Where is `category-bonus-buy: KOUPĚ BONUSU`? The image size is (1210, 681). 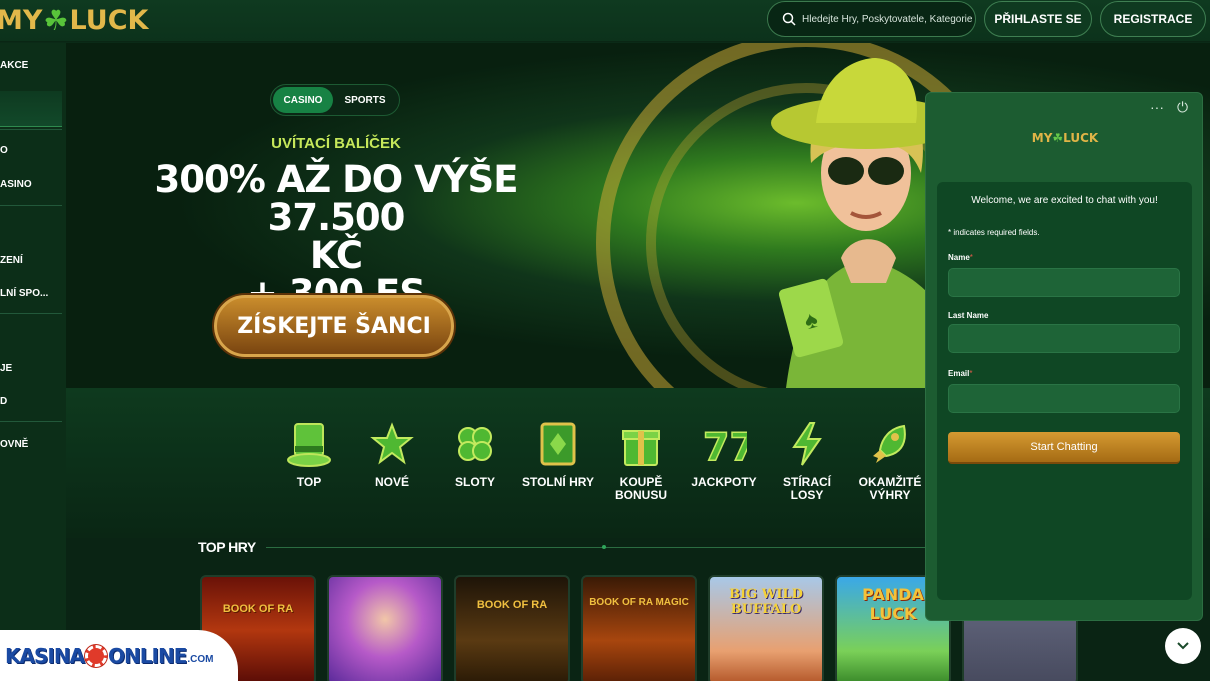 category-bonus-buy: KOUPĚ BONUSU is located at coordinates (641, 460).